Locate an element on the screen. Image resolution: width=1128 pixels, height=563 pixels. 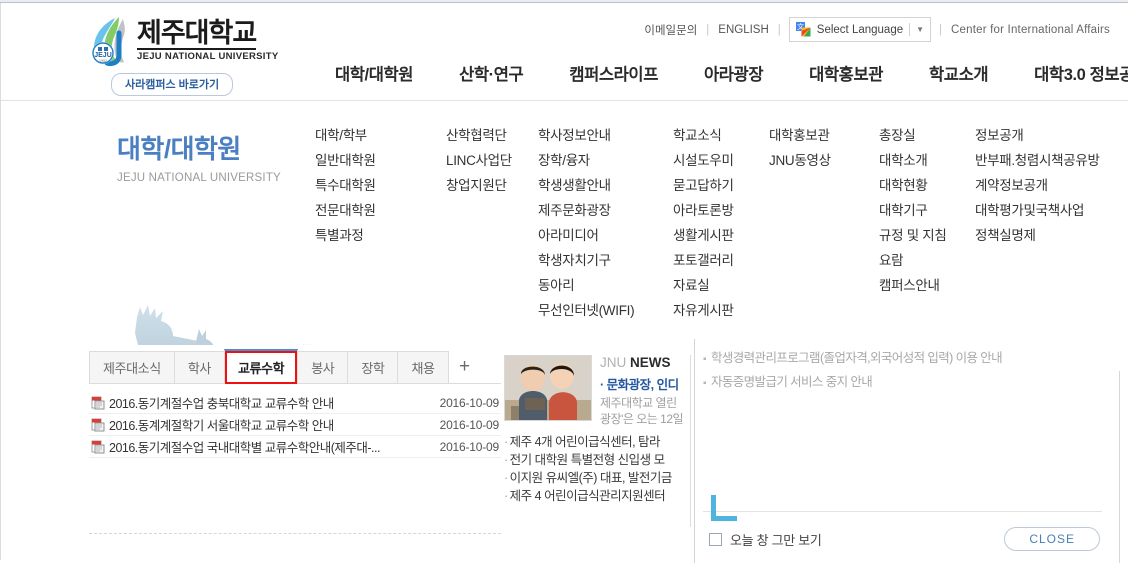
logo-name-en: JEJU NATIONAL UNIVERSITY is located at coordinates (208, 57).